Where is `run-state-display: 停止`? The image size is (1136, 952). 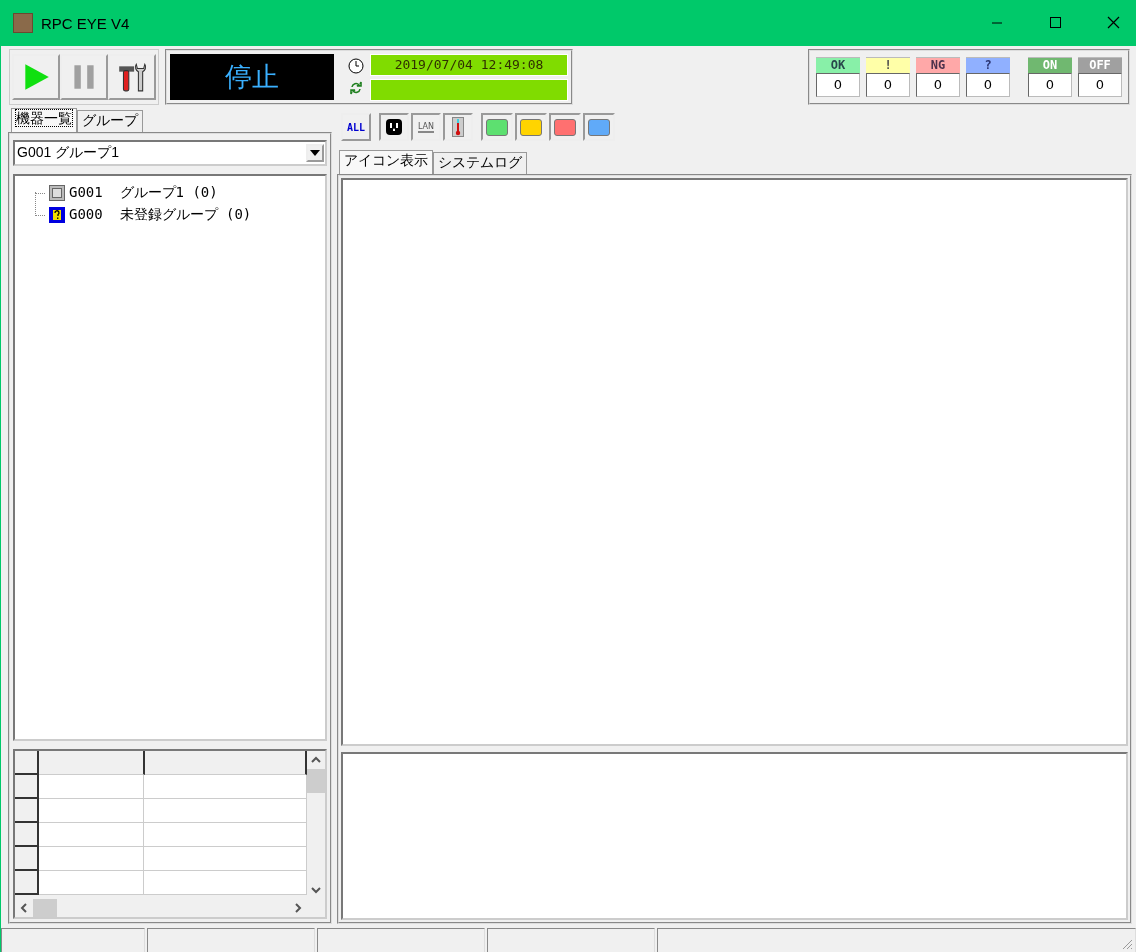
run-state-display: 停止 is located at coordinates (252, 77).